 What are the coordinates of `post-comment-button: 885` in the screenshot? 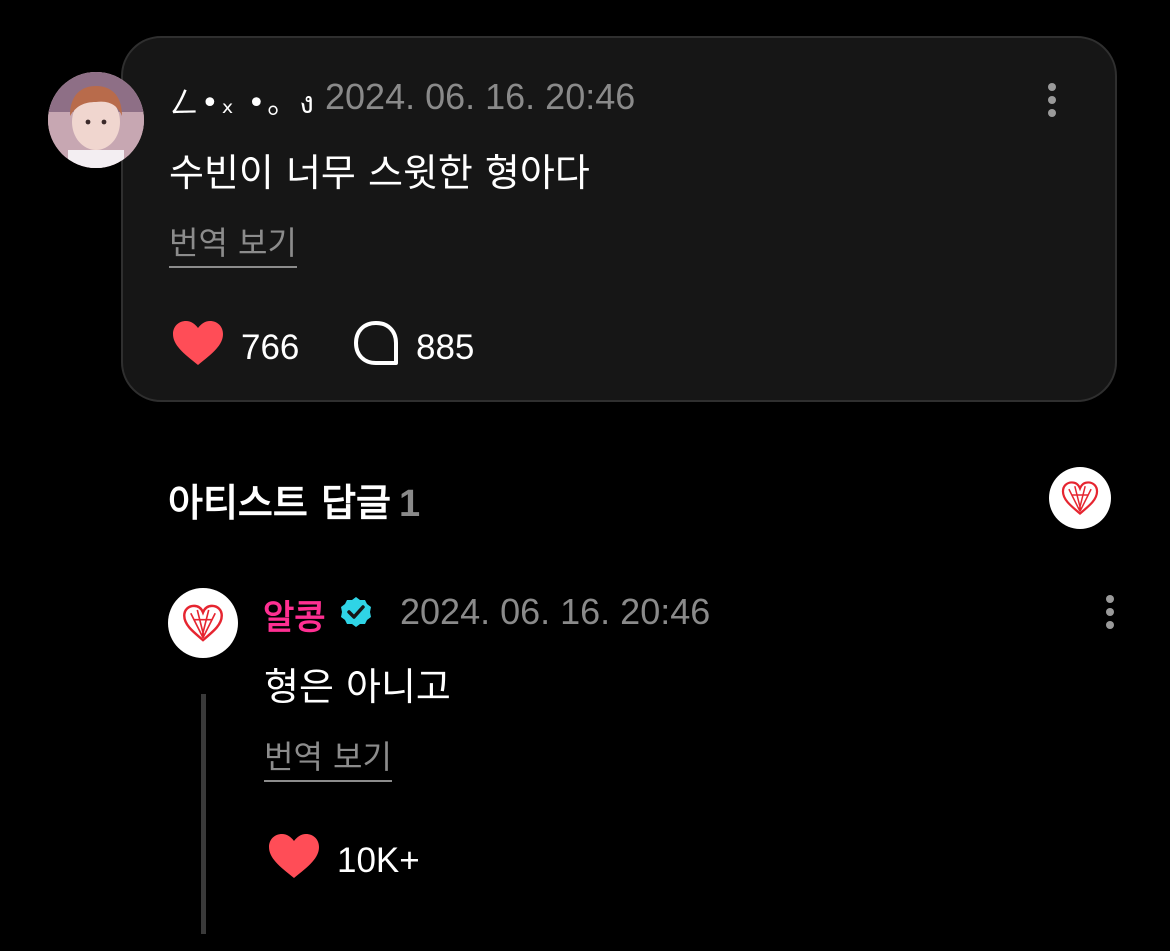 It's located at (413, 347).